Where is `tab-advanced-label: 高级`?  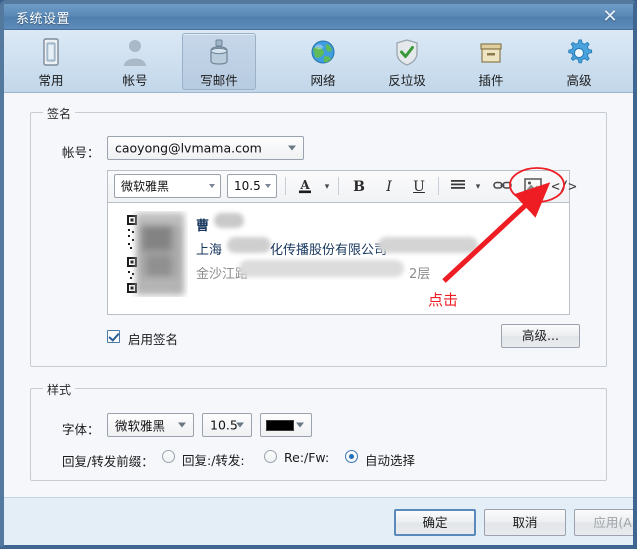 tab-advanced-label: 高级 is located at coordinates (579, 80).